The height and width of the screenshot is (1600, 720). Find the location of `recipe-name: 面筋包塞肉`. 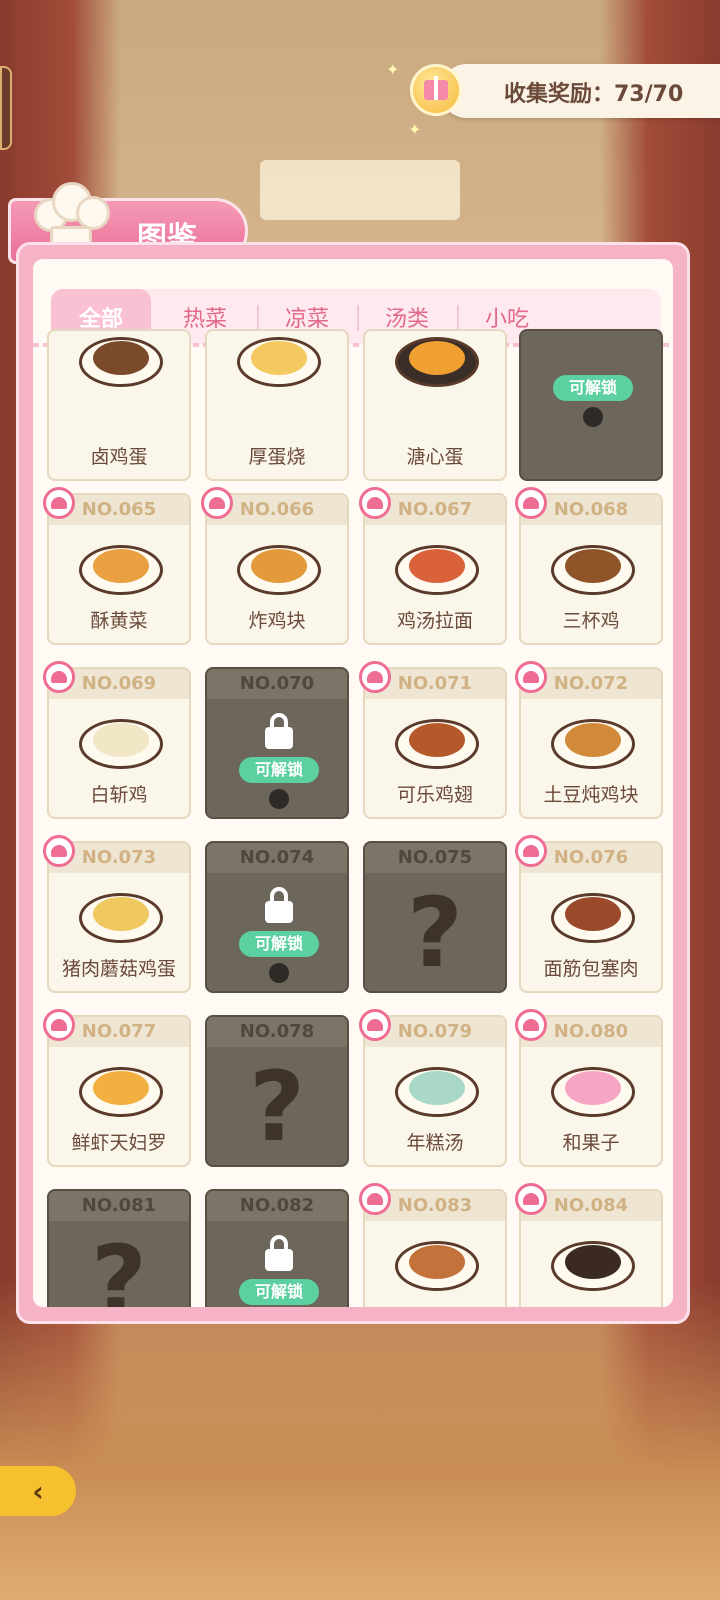

recipe-name: 面筋包塞肉 is located at coordinates (591, 969).